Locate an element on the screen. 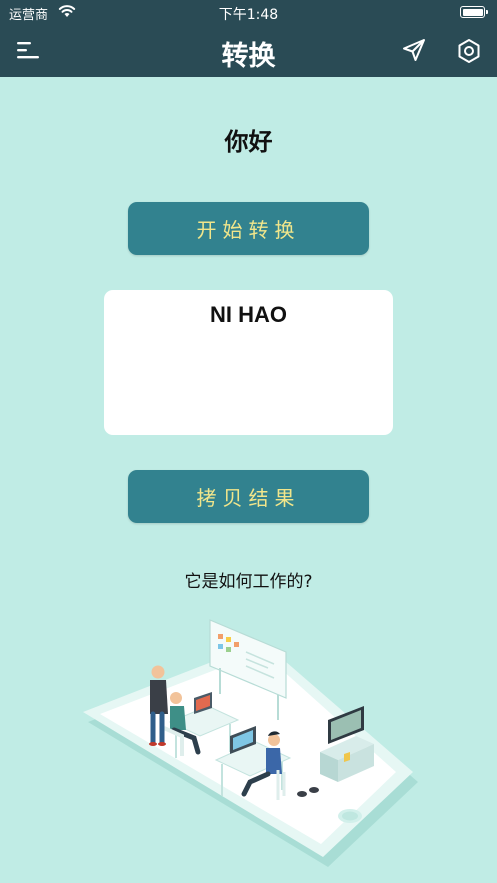 The width and height of the screenshot is (497, 883). battery-icon is located at coordinates (474, 12).